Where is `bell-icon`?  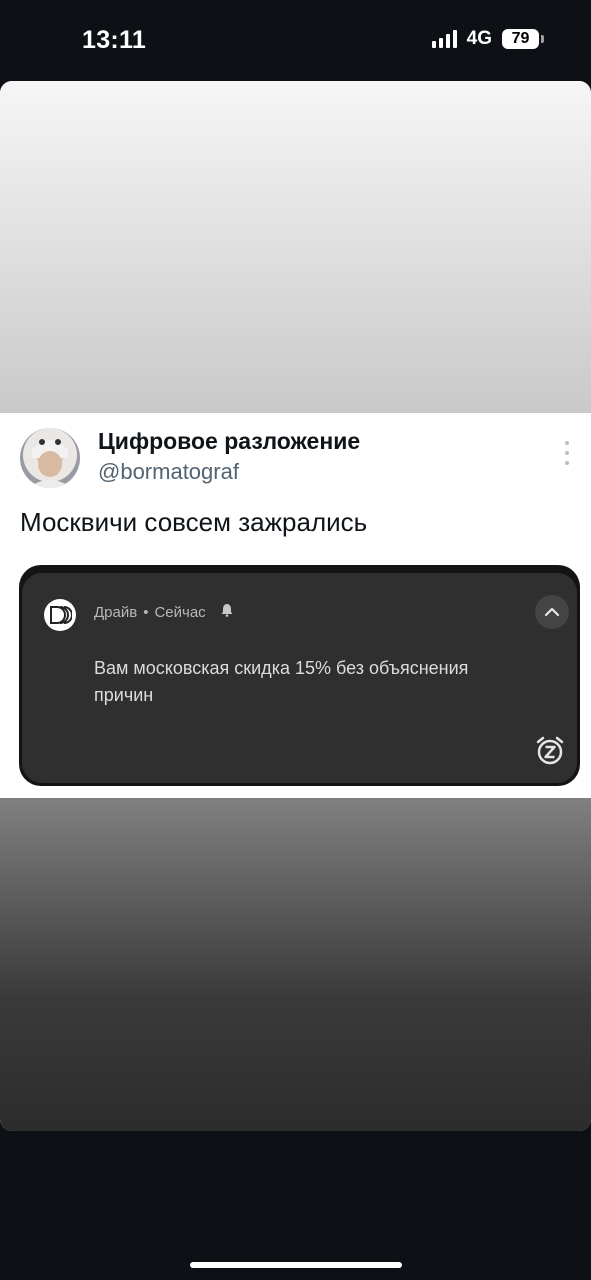
bell-icon is located at coordinates (227, 612).